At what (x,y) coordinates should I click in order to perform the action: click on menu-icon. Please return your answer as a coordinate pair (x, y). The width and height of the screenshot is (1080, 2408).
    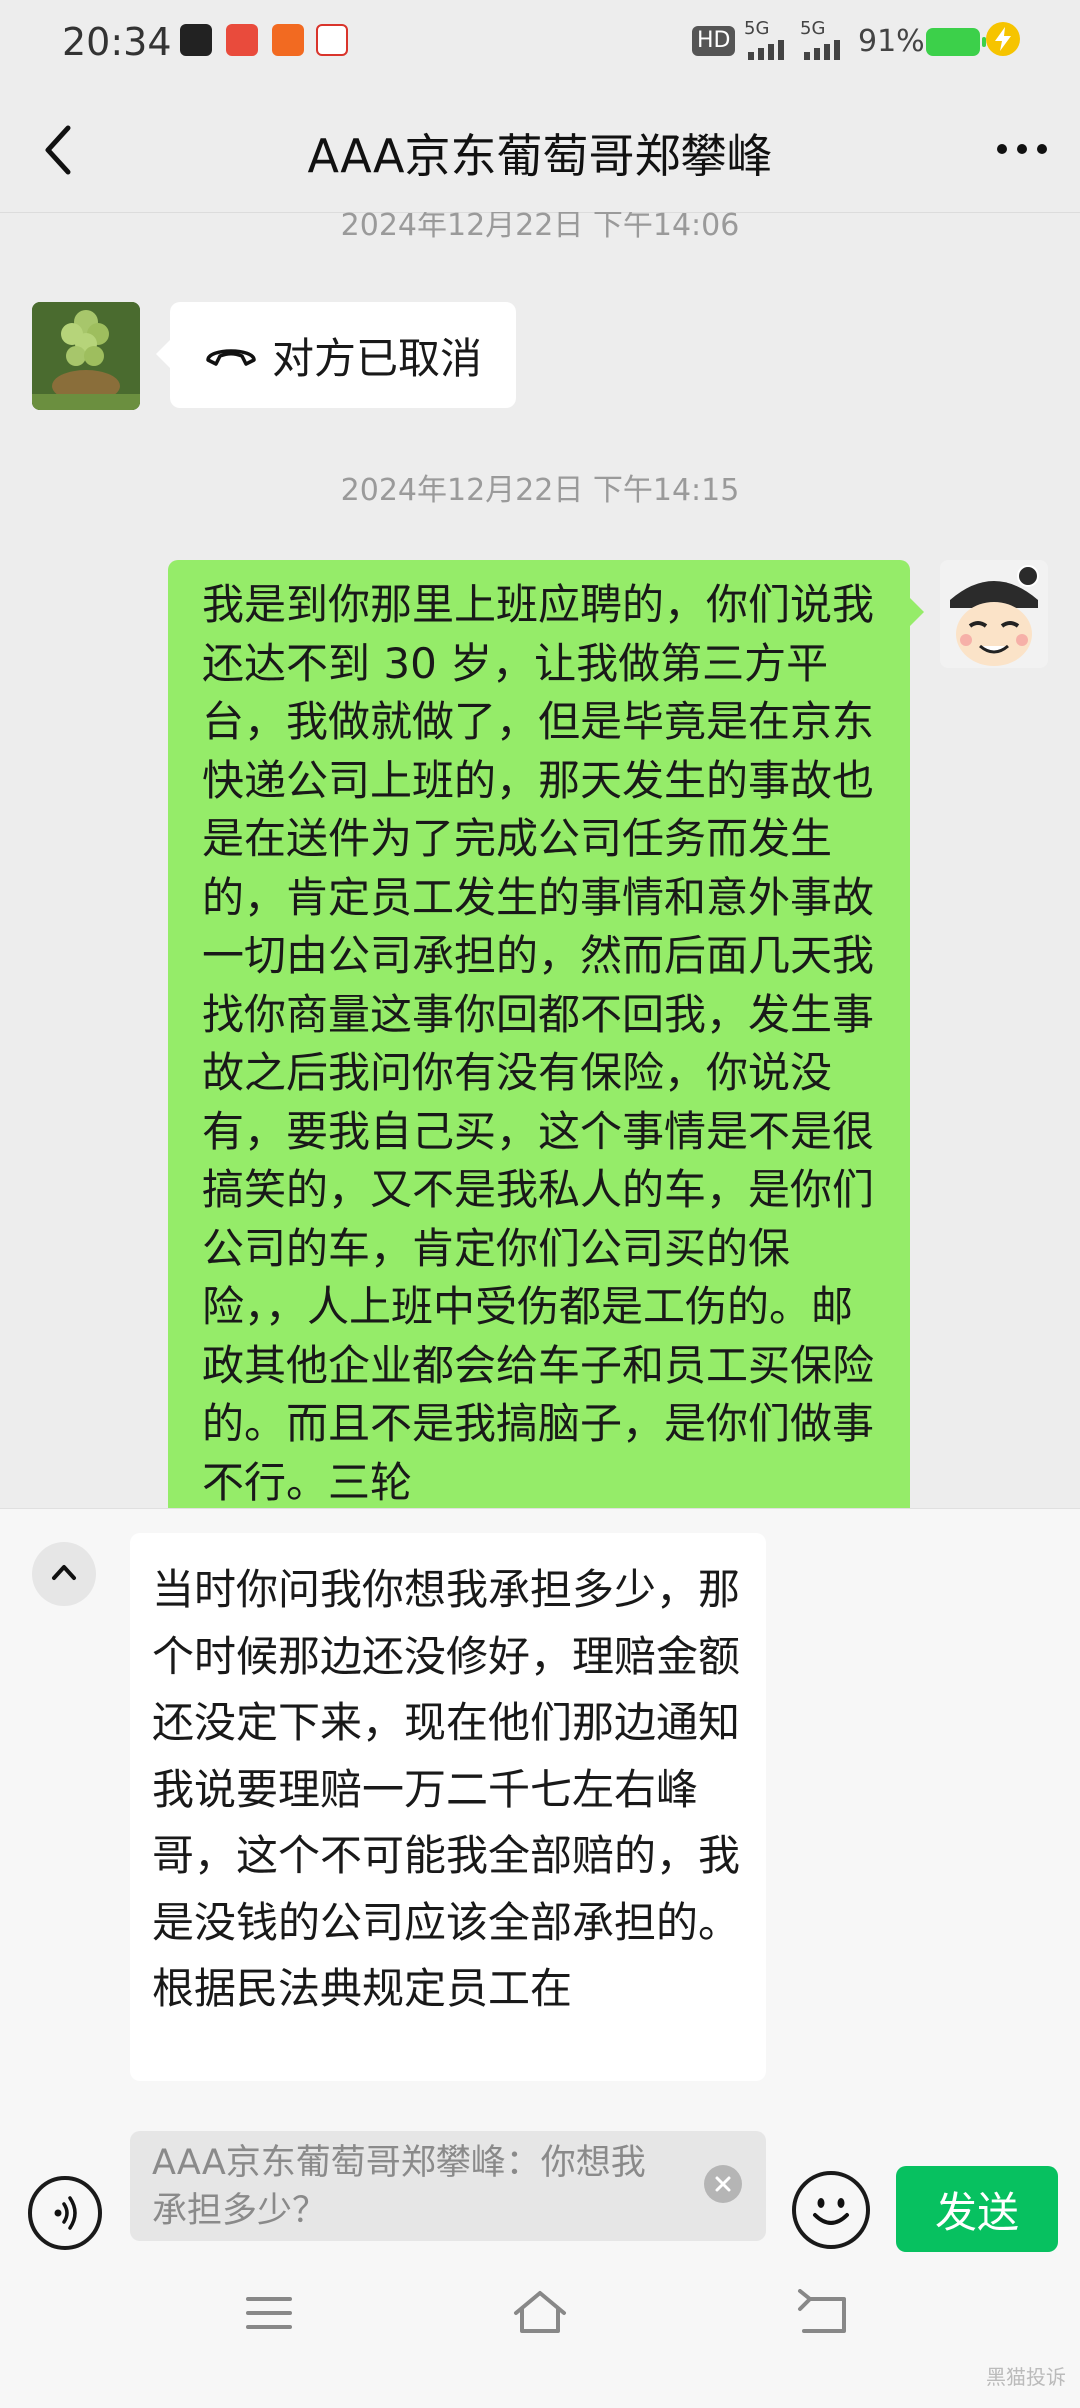
    Looking at the image, I should click on (269, 2313).